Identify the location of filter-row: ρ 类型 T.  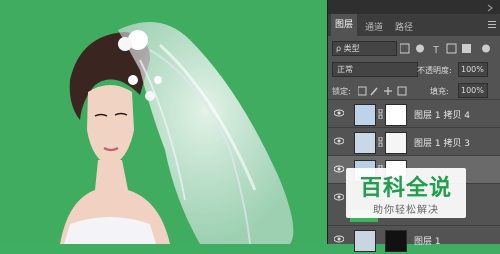
(414, 48).